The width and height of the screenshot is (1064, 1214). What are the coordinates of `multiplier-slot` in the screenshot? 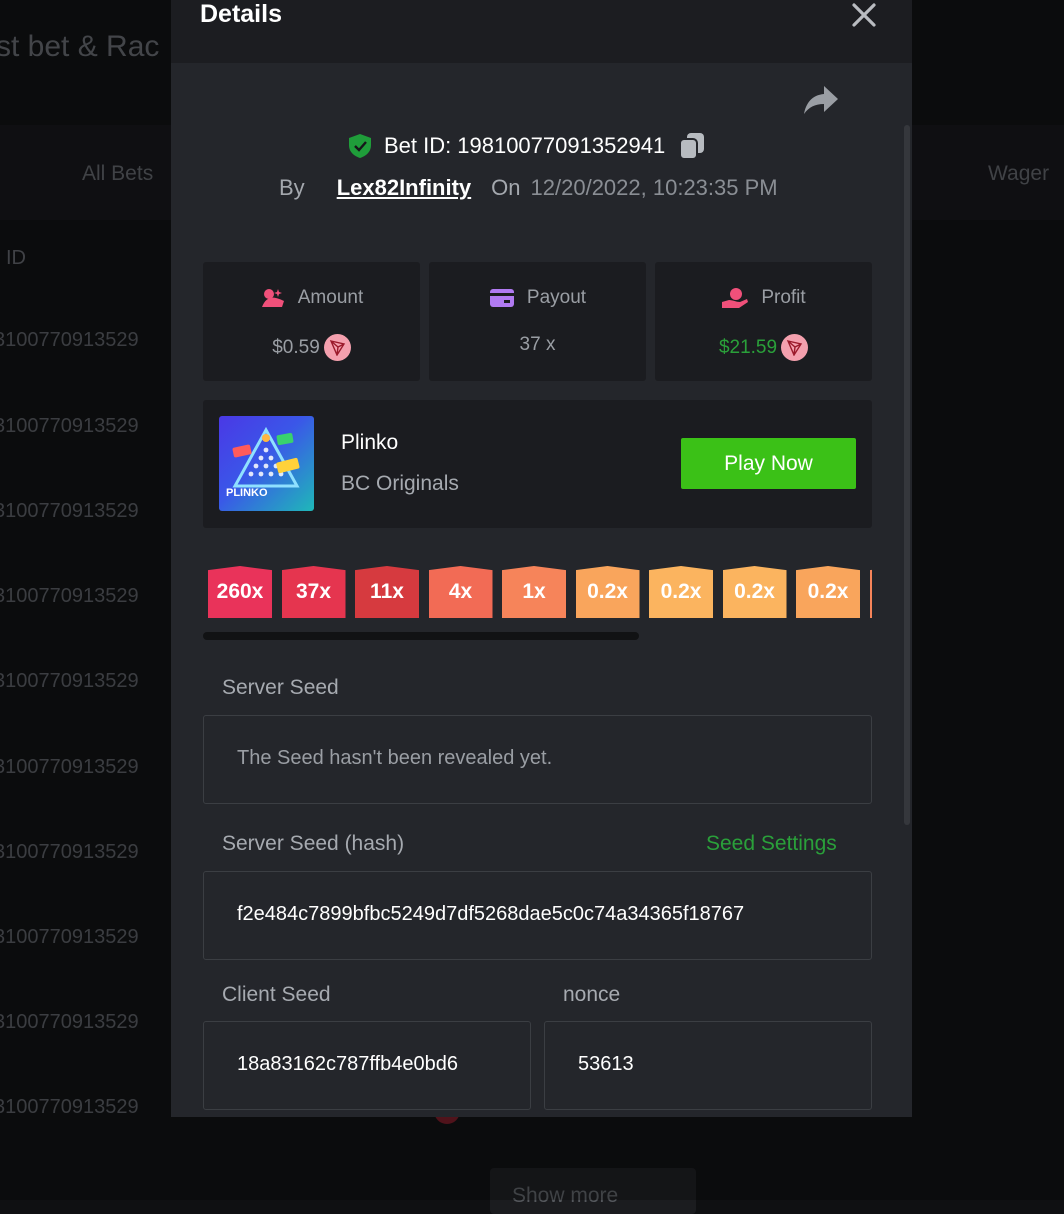 It's located at (870, 592).